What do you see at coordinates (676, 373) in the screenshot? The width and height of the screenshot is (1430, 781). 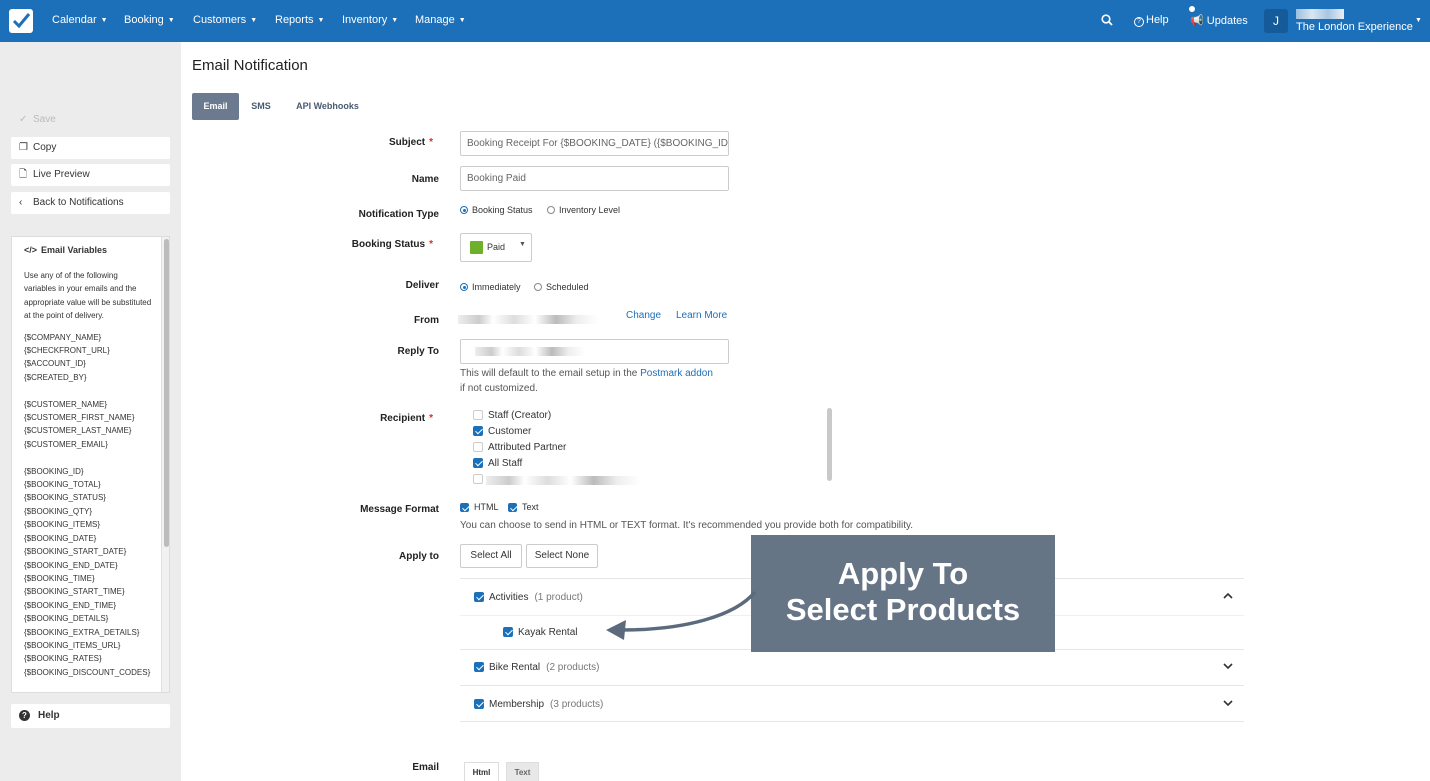 I see `postmark-addon-link: Postmark addon` at bounding box center [676, 373].